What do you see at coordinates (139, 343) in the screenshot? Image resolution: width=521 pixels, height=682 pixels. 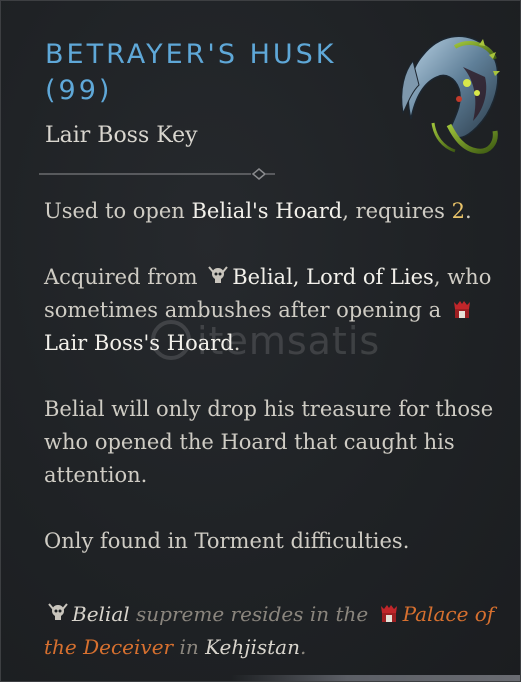 I see `hoard-type: Lair Boss's Hoard` at bounding box center [139, 343].